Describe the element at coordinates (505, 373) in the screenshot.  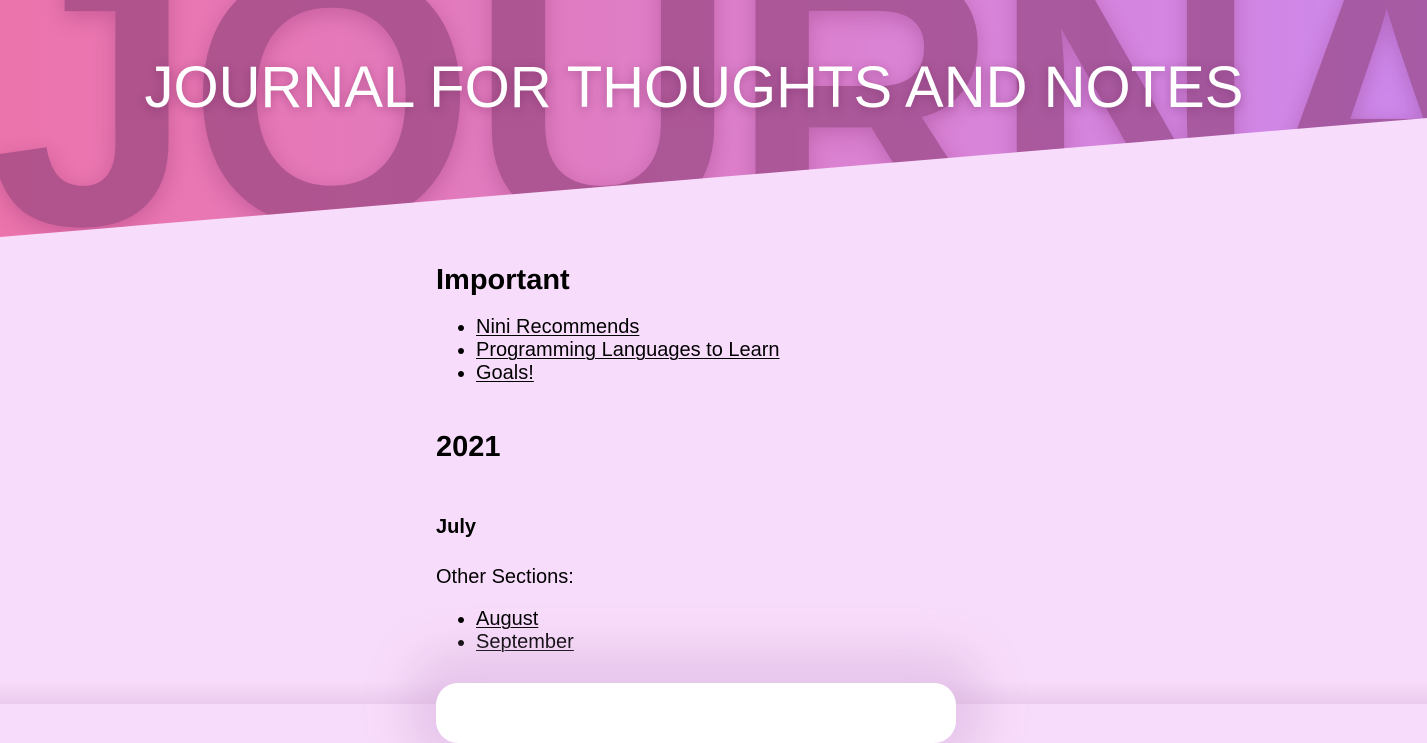
I see `goals-link: Goals!` at that location.